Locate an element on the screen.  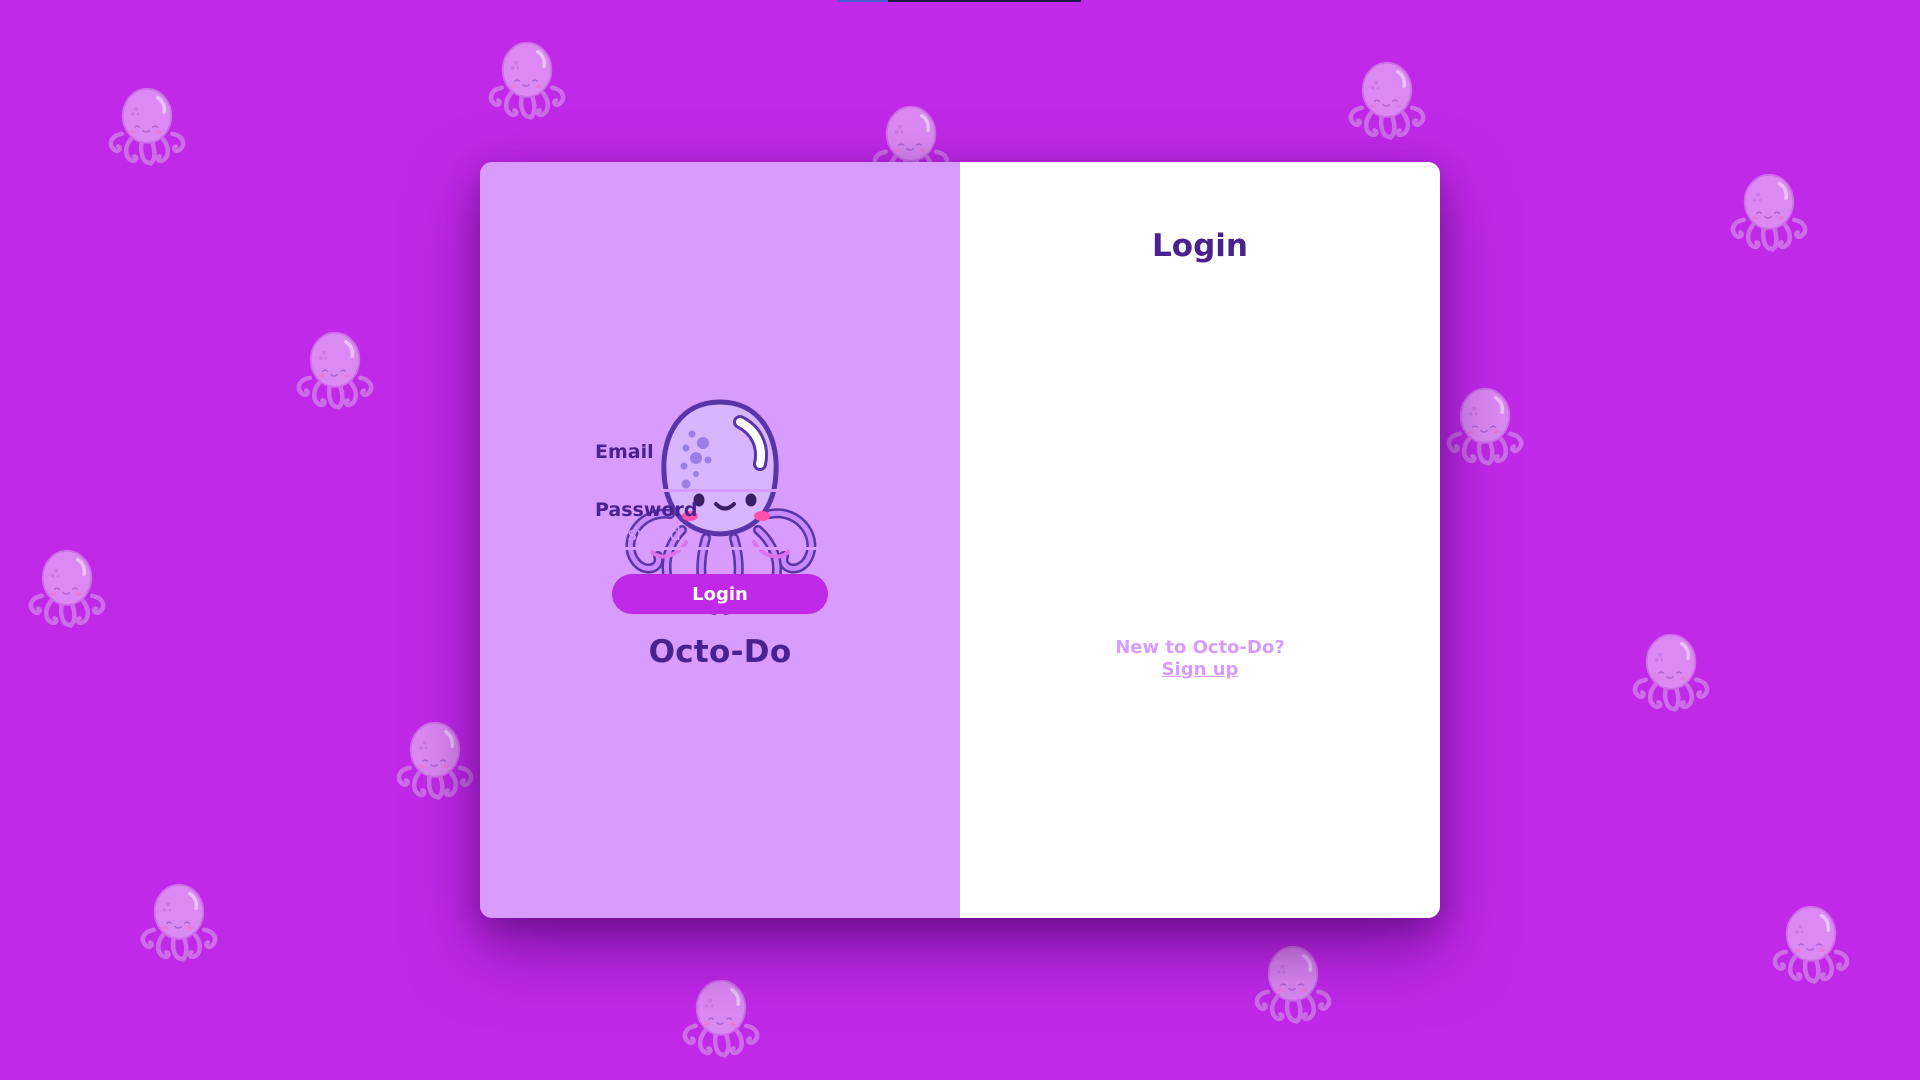
signup-link: Sign up is located at coordinates (1200, 669).